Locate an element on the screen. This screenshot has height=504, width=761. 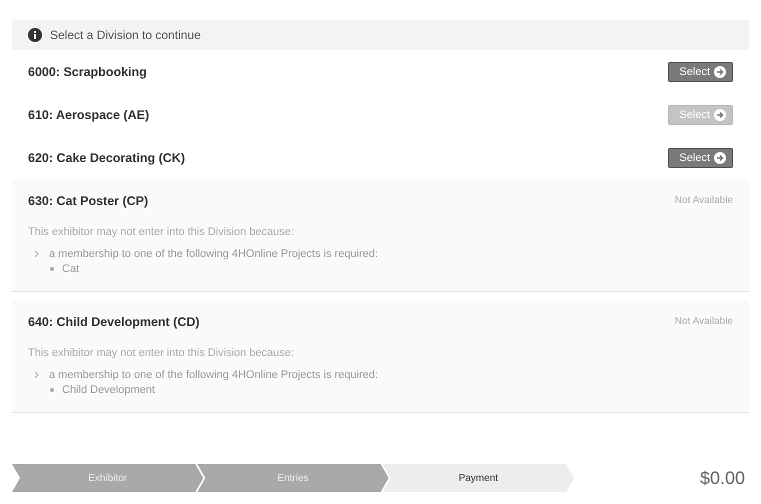
total-amount: $0.00 is located at coordinates (722, 478).